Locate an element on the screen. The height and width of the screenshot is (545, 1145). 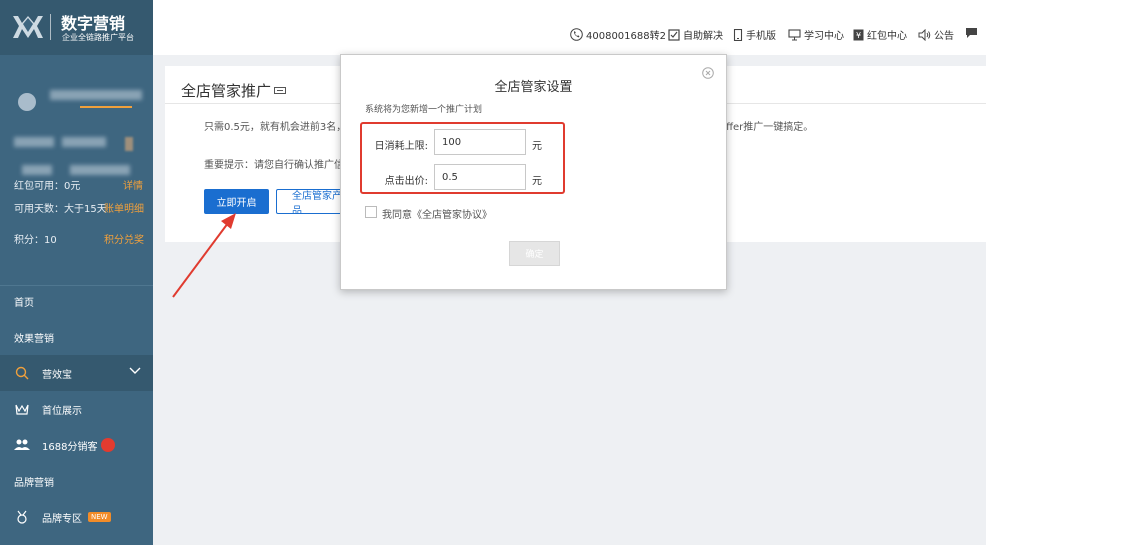
topbar-announcement: 公告 is located at coordinates (936, 34).